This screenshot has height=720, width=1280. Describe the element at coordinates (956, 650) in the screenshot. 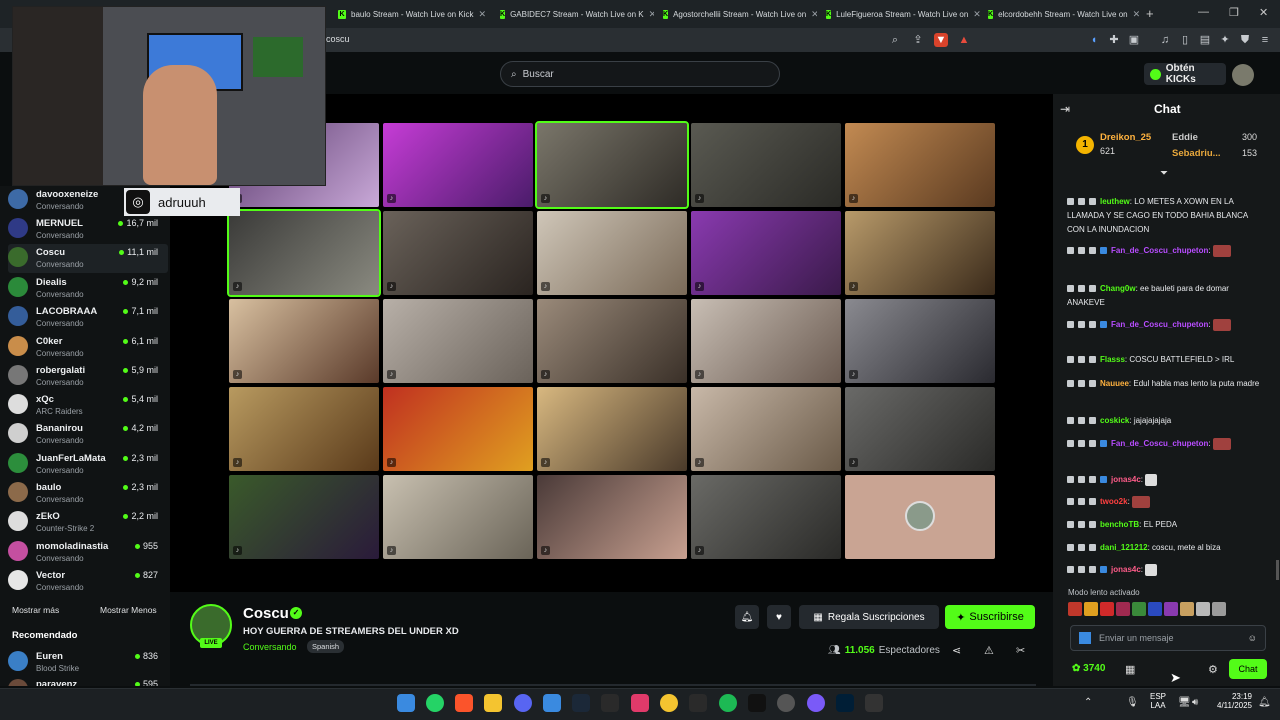

I see `share-icon: ⋖` at that location.